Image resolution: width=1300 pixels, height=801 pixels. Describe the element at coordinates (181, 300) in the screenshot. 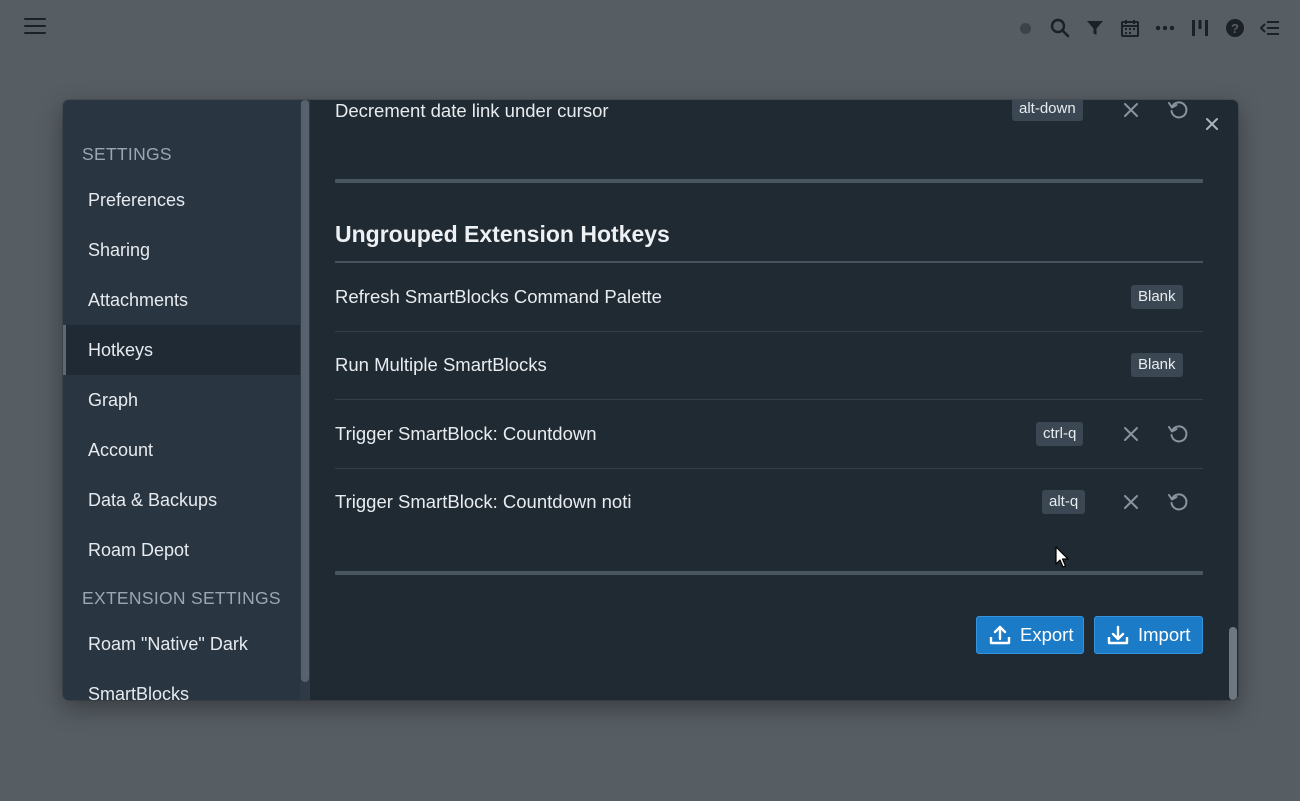

I see `sidebar-item-attachments: Attachments` at that location.